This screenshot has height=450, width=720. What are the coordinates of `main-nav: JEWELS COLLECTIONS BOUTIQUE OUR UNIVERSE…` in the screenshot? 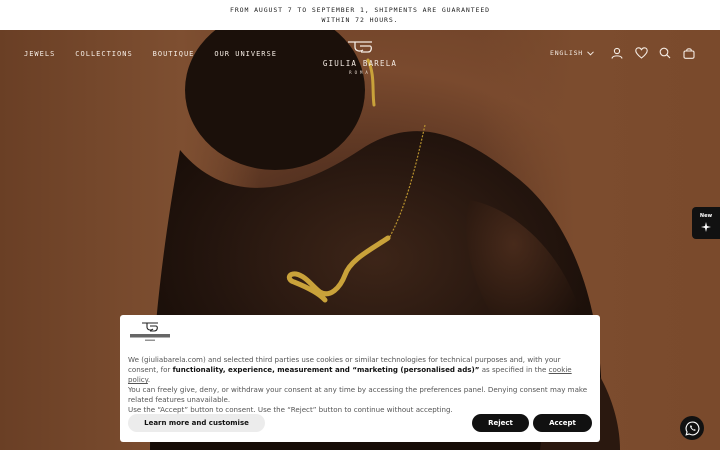 It's located at (360, 55).